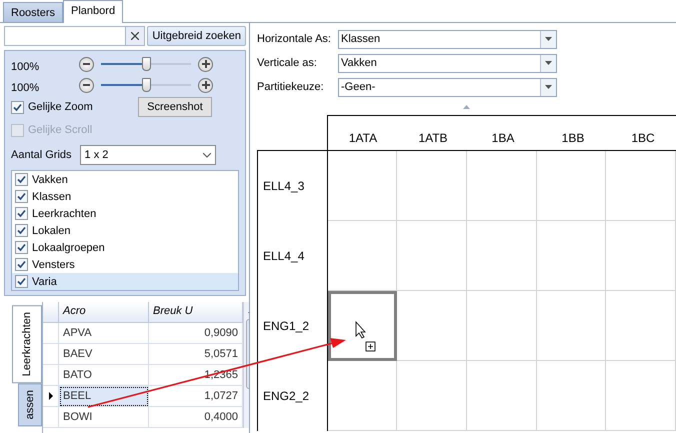 The height and width of the screenshot is (433, 676). Describe the element at coordinates (363, 138) in the screenshot. I see `column-header: 1ATA` at that location.